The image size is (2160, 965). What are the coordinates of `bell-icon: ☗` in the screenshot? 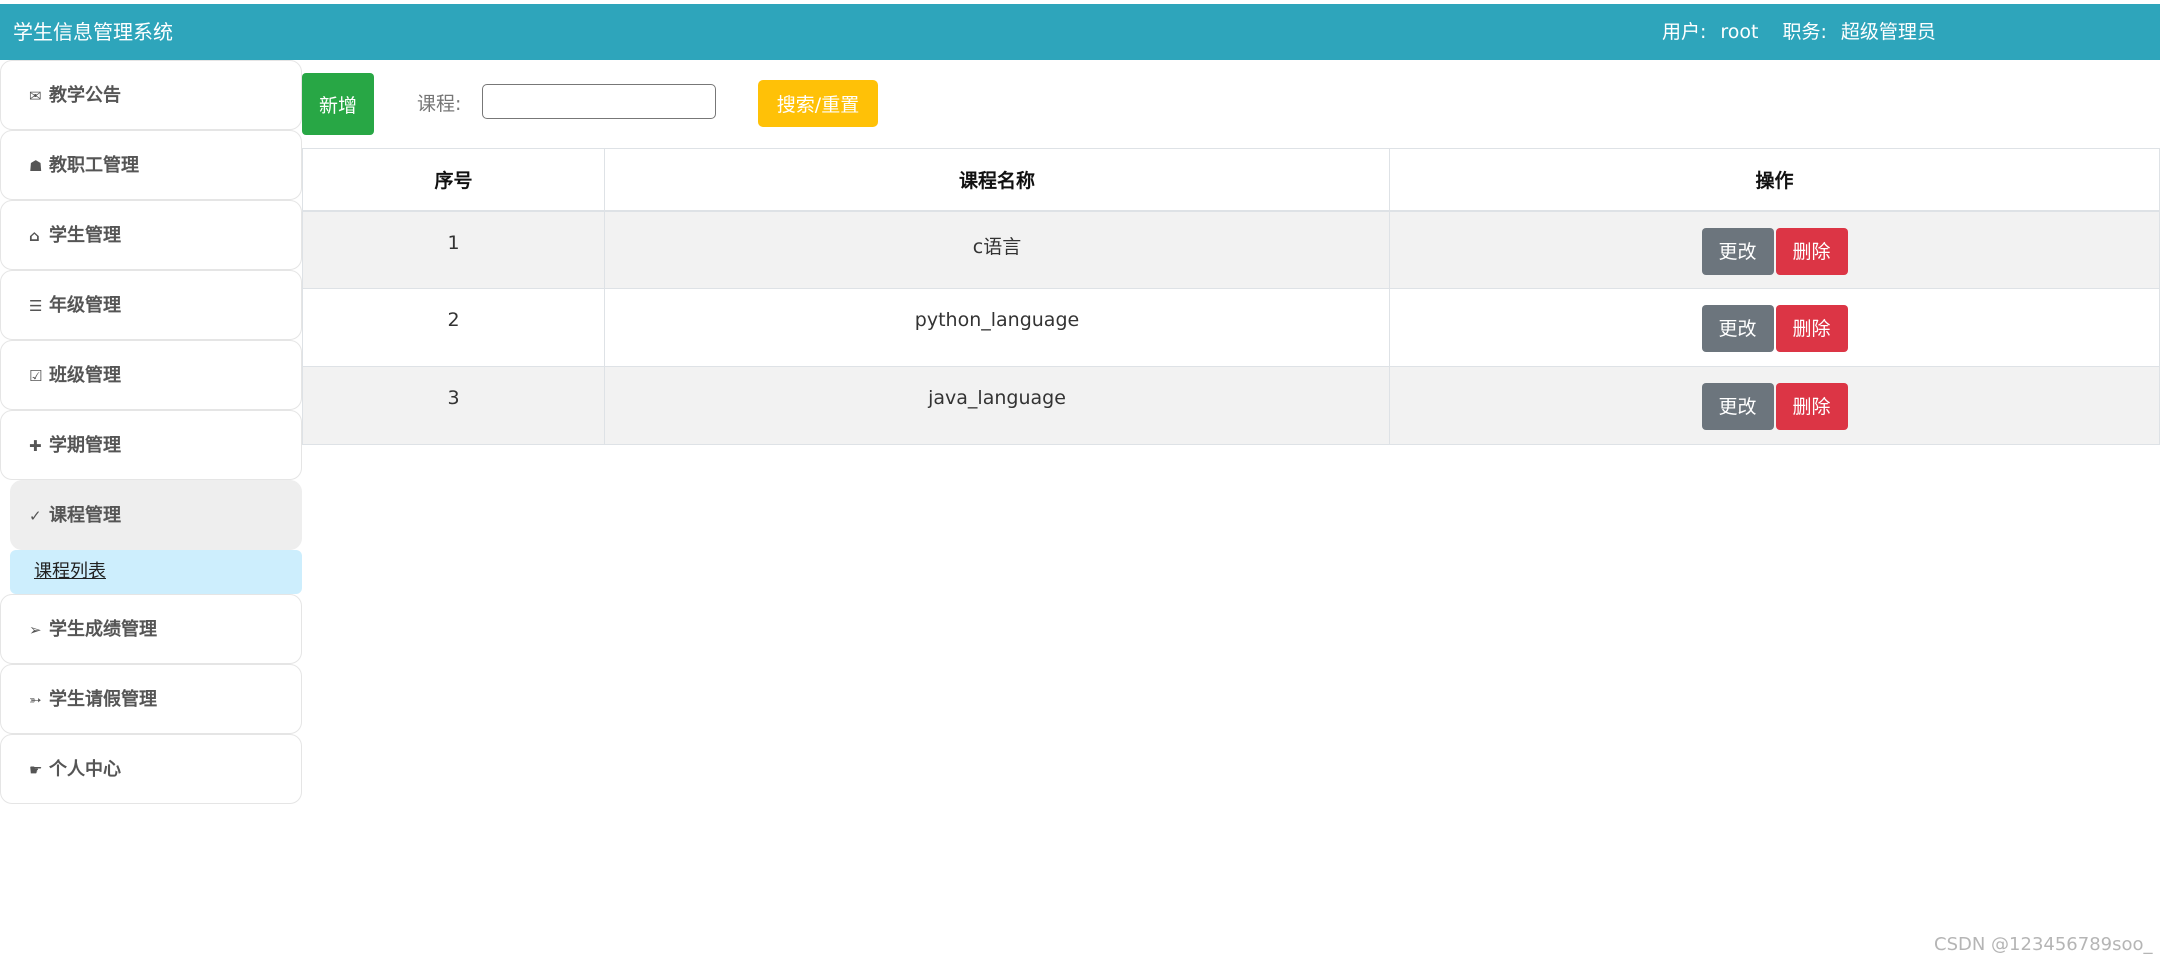 It's located at (36, 166).